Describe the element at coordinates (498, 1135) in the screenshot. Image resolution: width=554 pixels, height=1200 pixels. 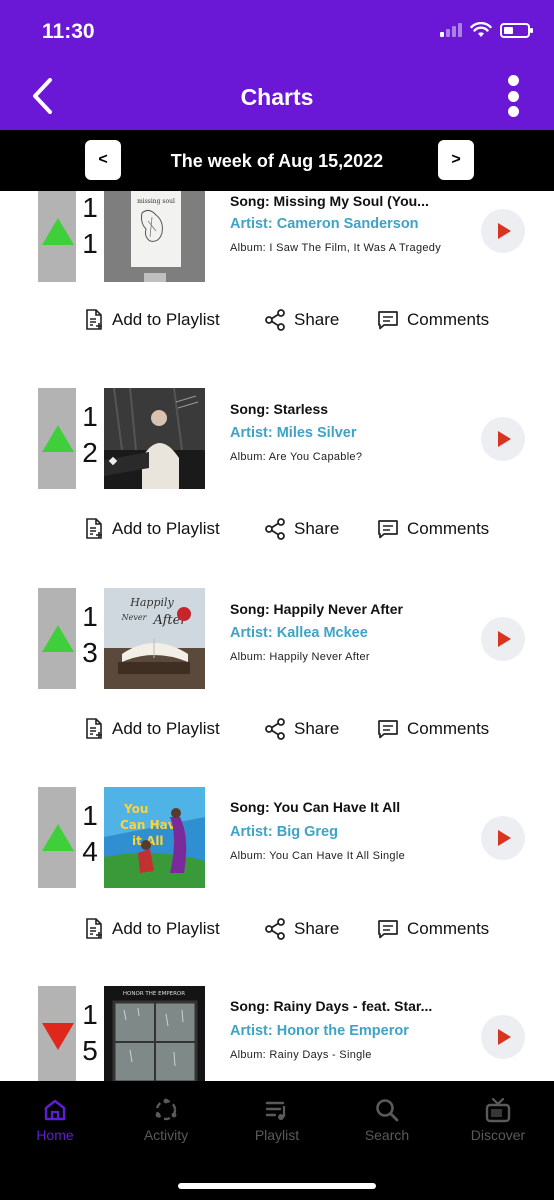
I see `tab-label: Discover` at that location.